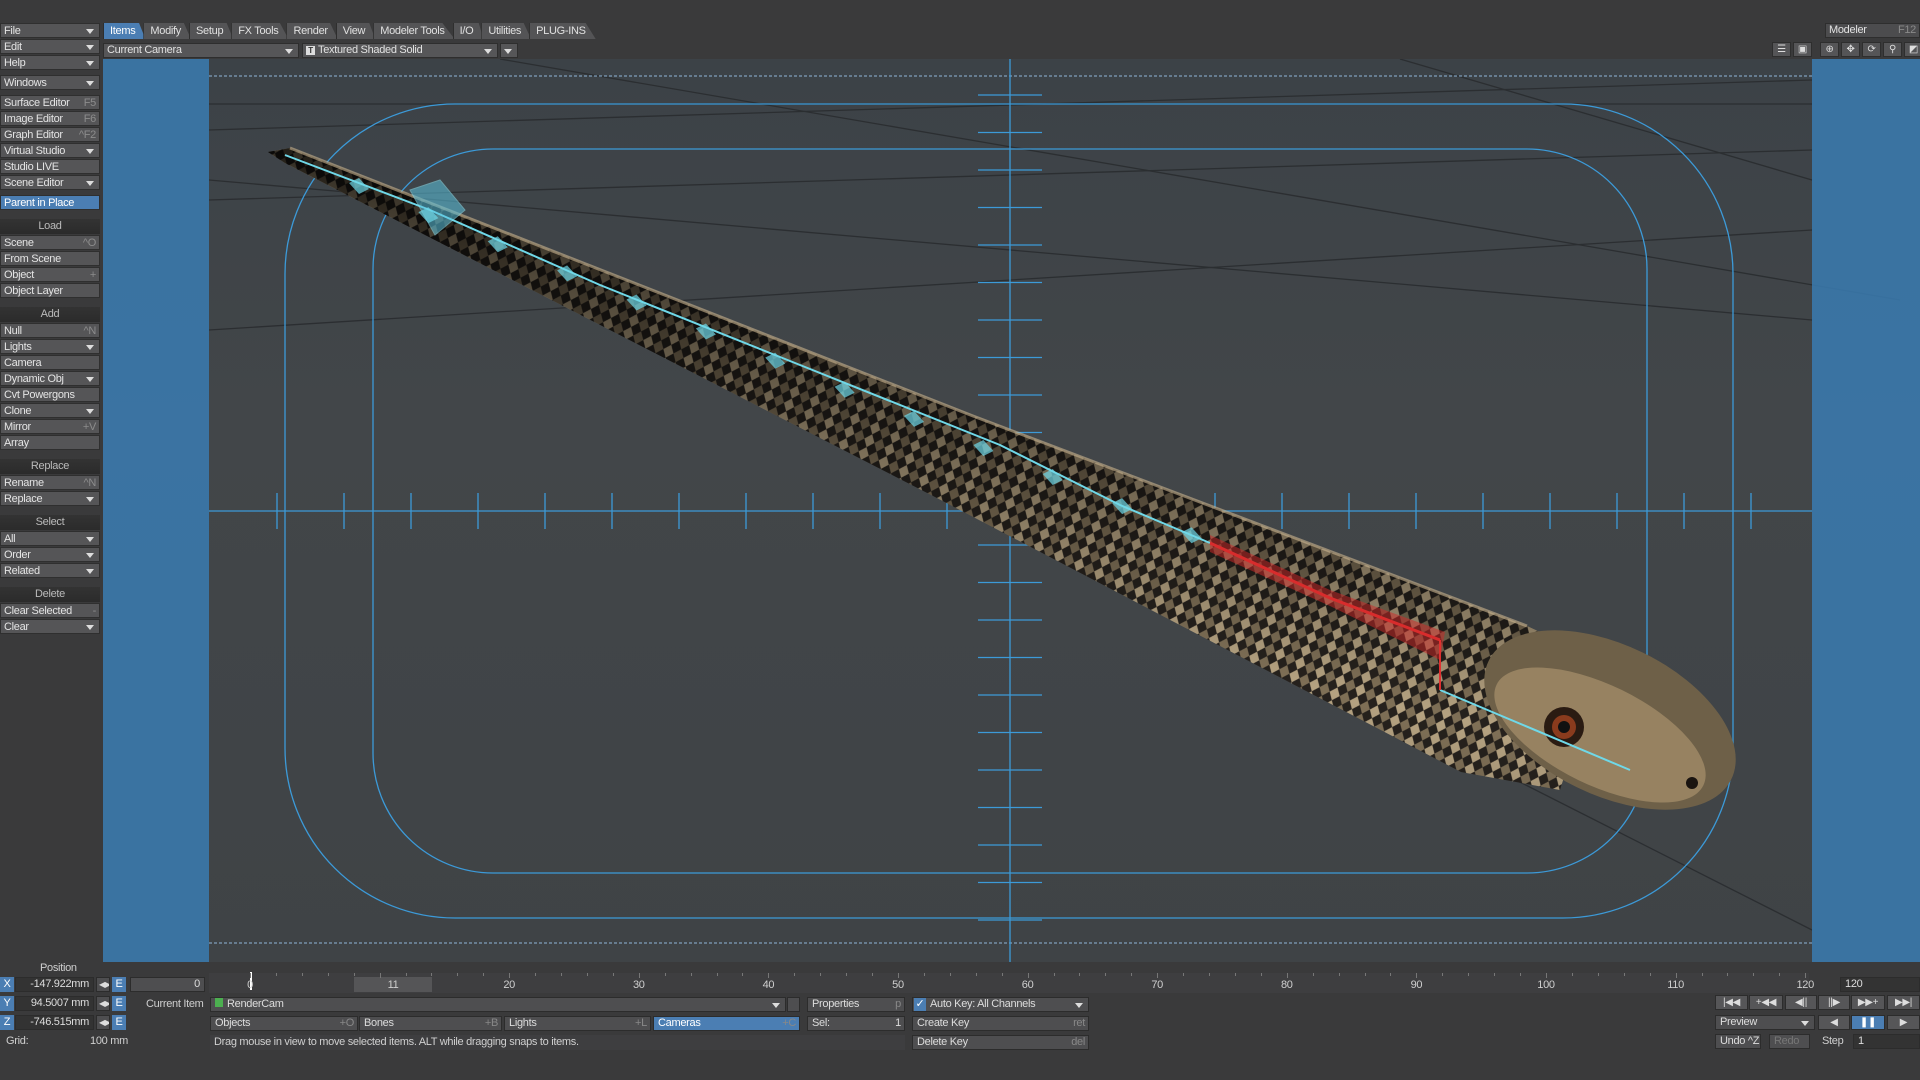  Describe the element at coordinates (50, 498) in the screenshot. I see `menu-item-replace: Replace` at that location.